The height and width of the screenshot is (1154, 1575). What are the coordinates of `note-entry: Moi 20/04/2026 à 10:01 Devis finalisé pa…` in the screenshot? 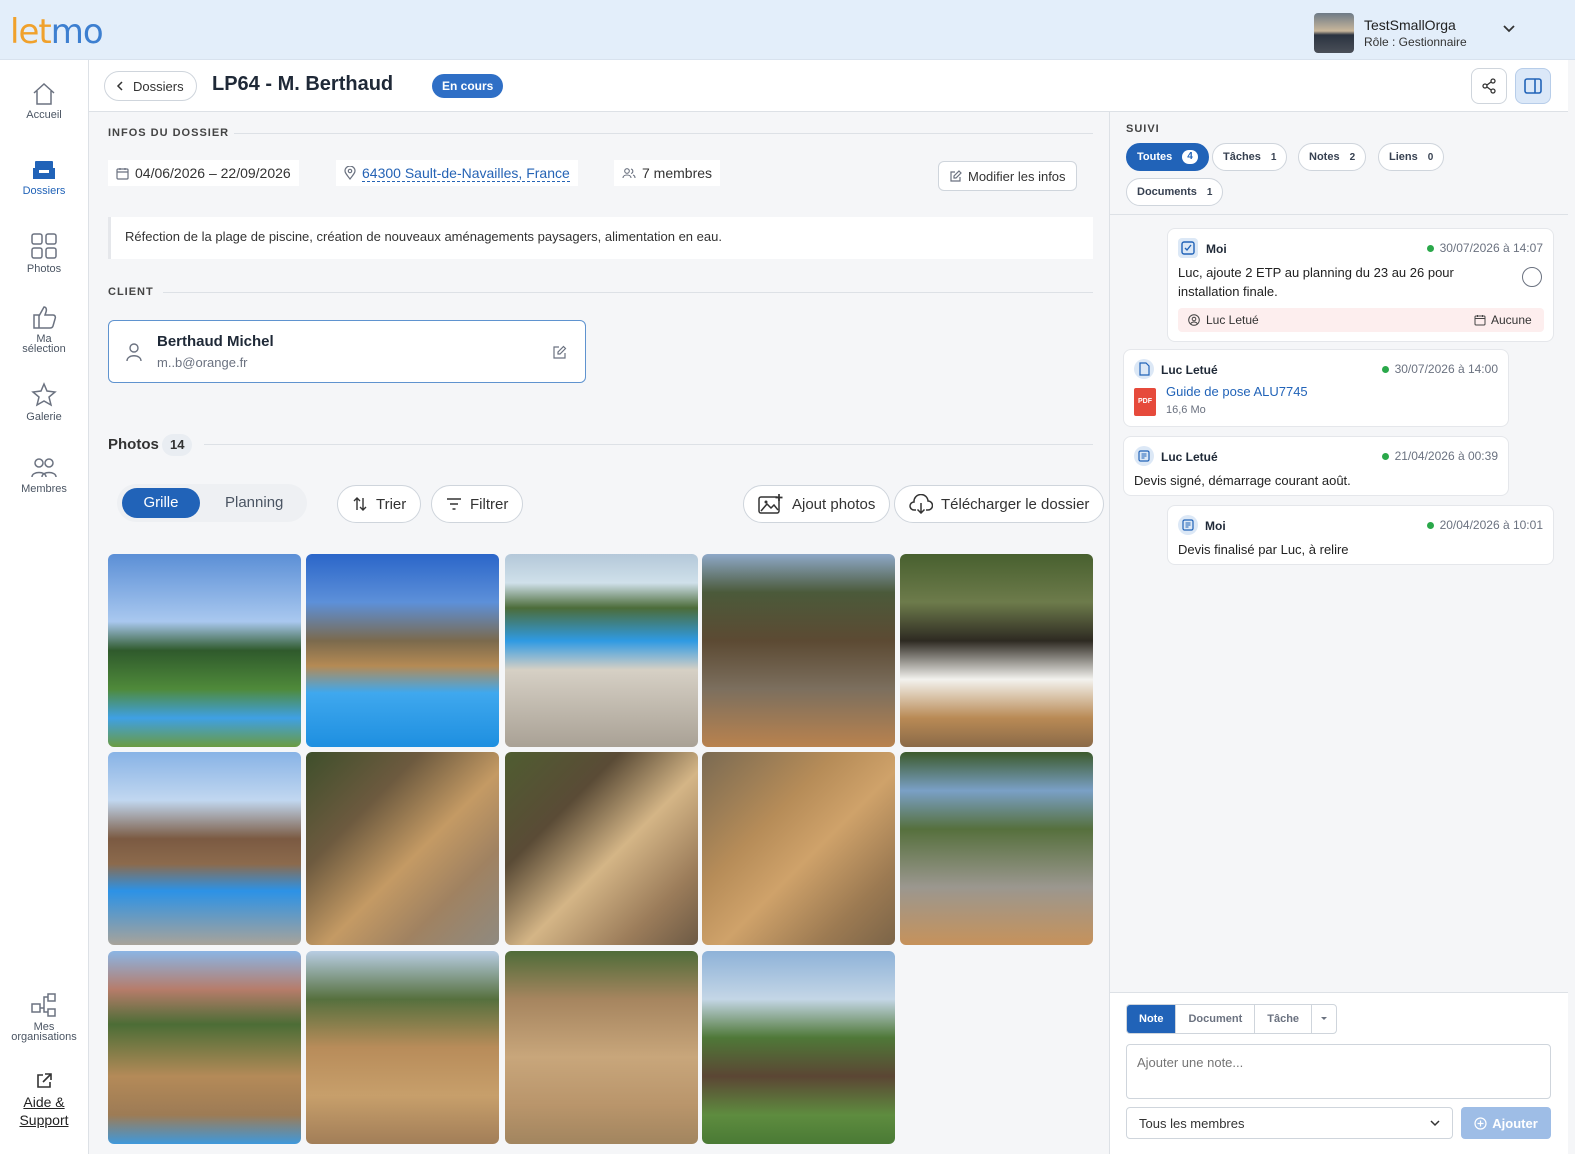 It's located at (1360, 535).